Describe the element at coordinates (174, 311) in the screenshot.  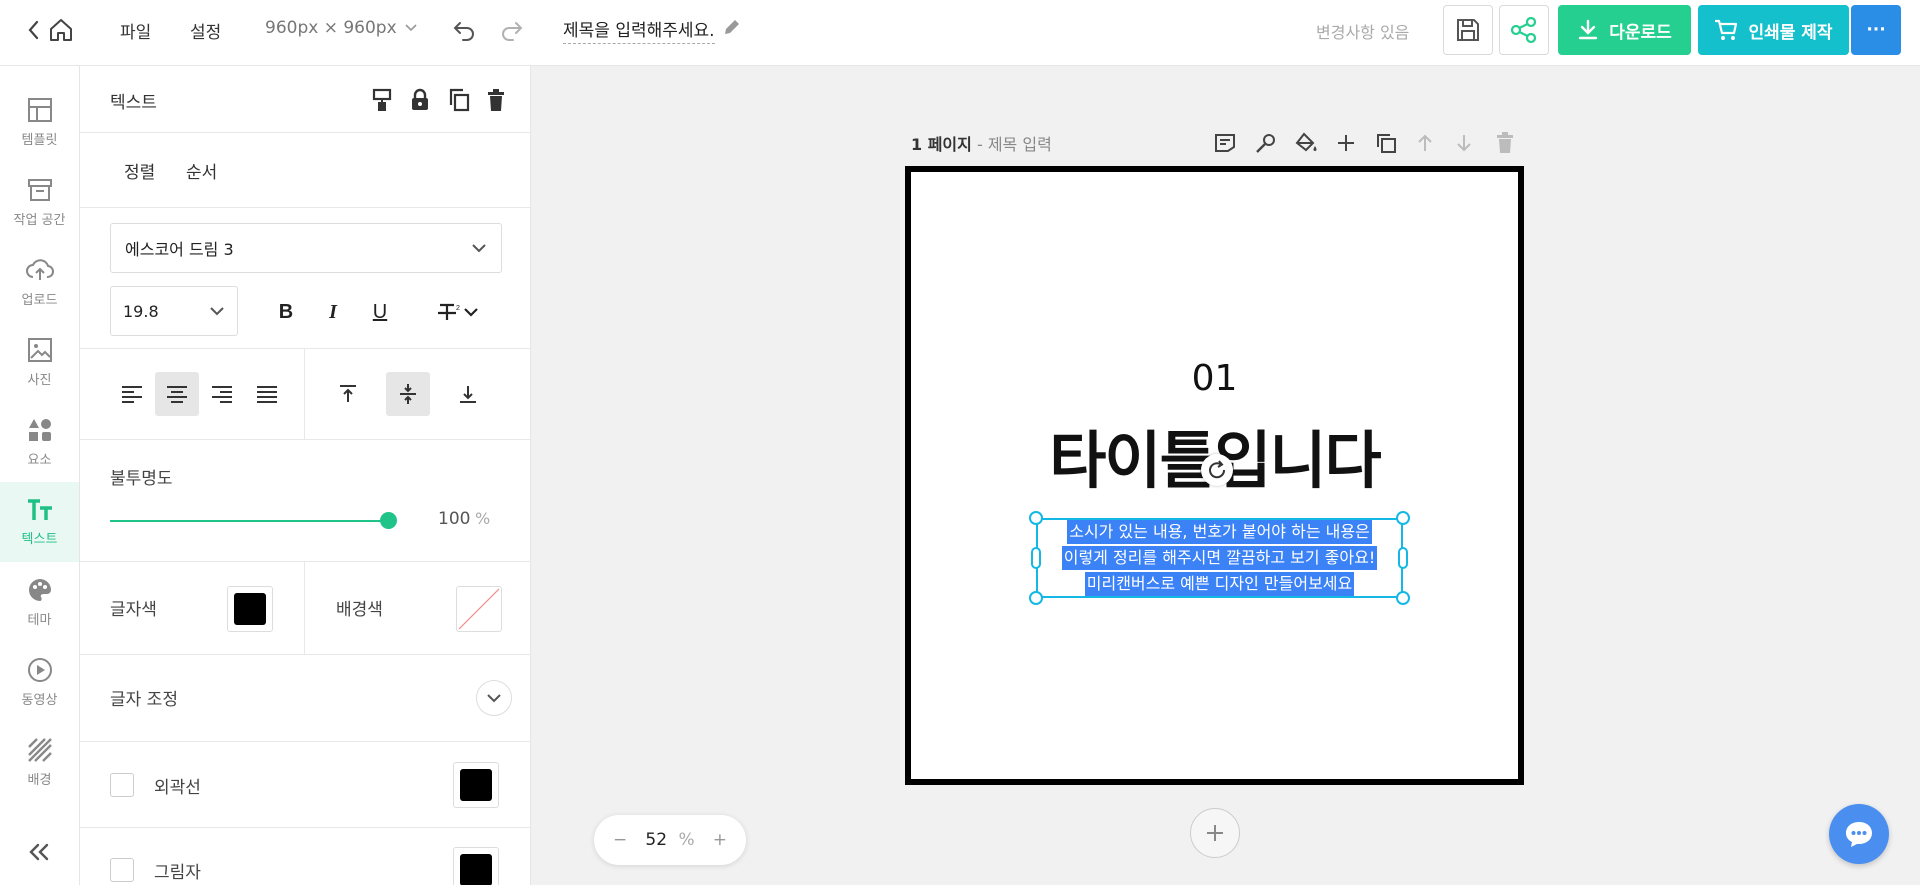
I see `font-size-select: 19.8` at that location.